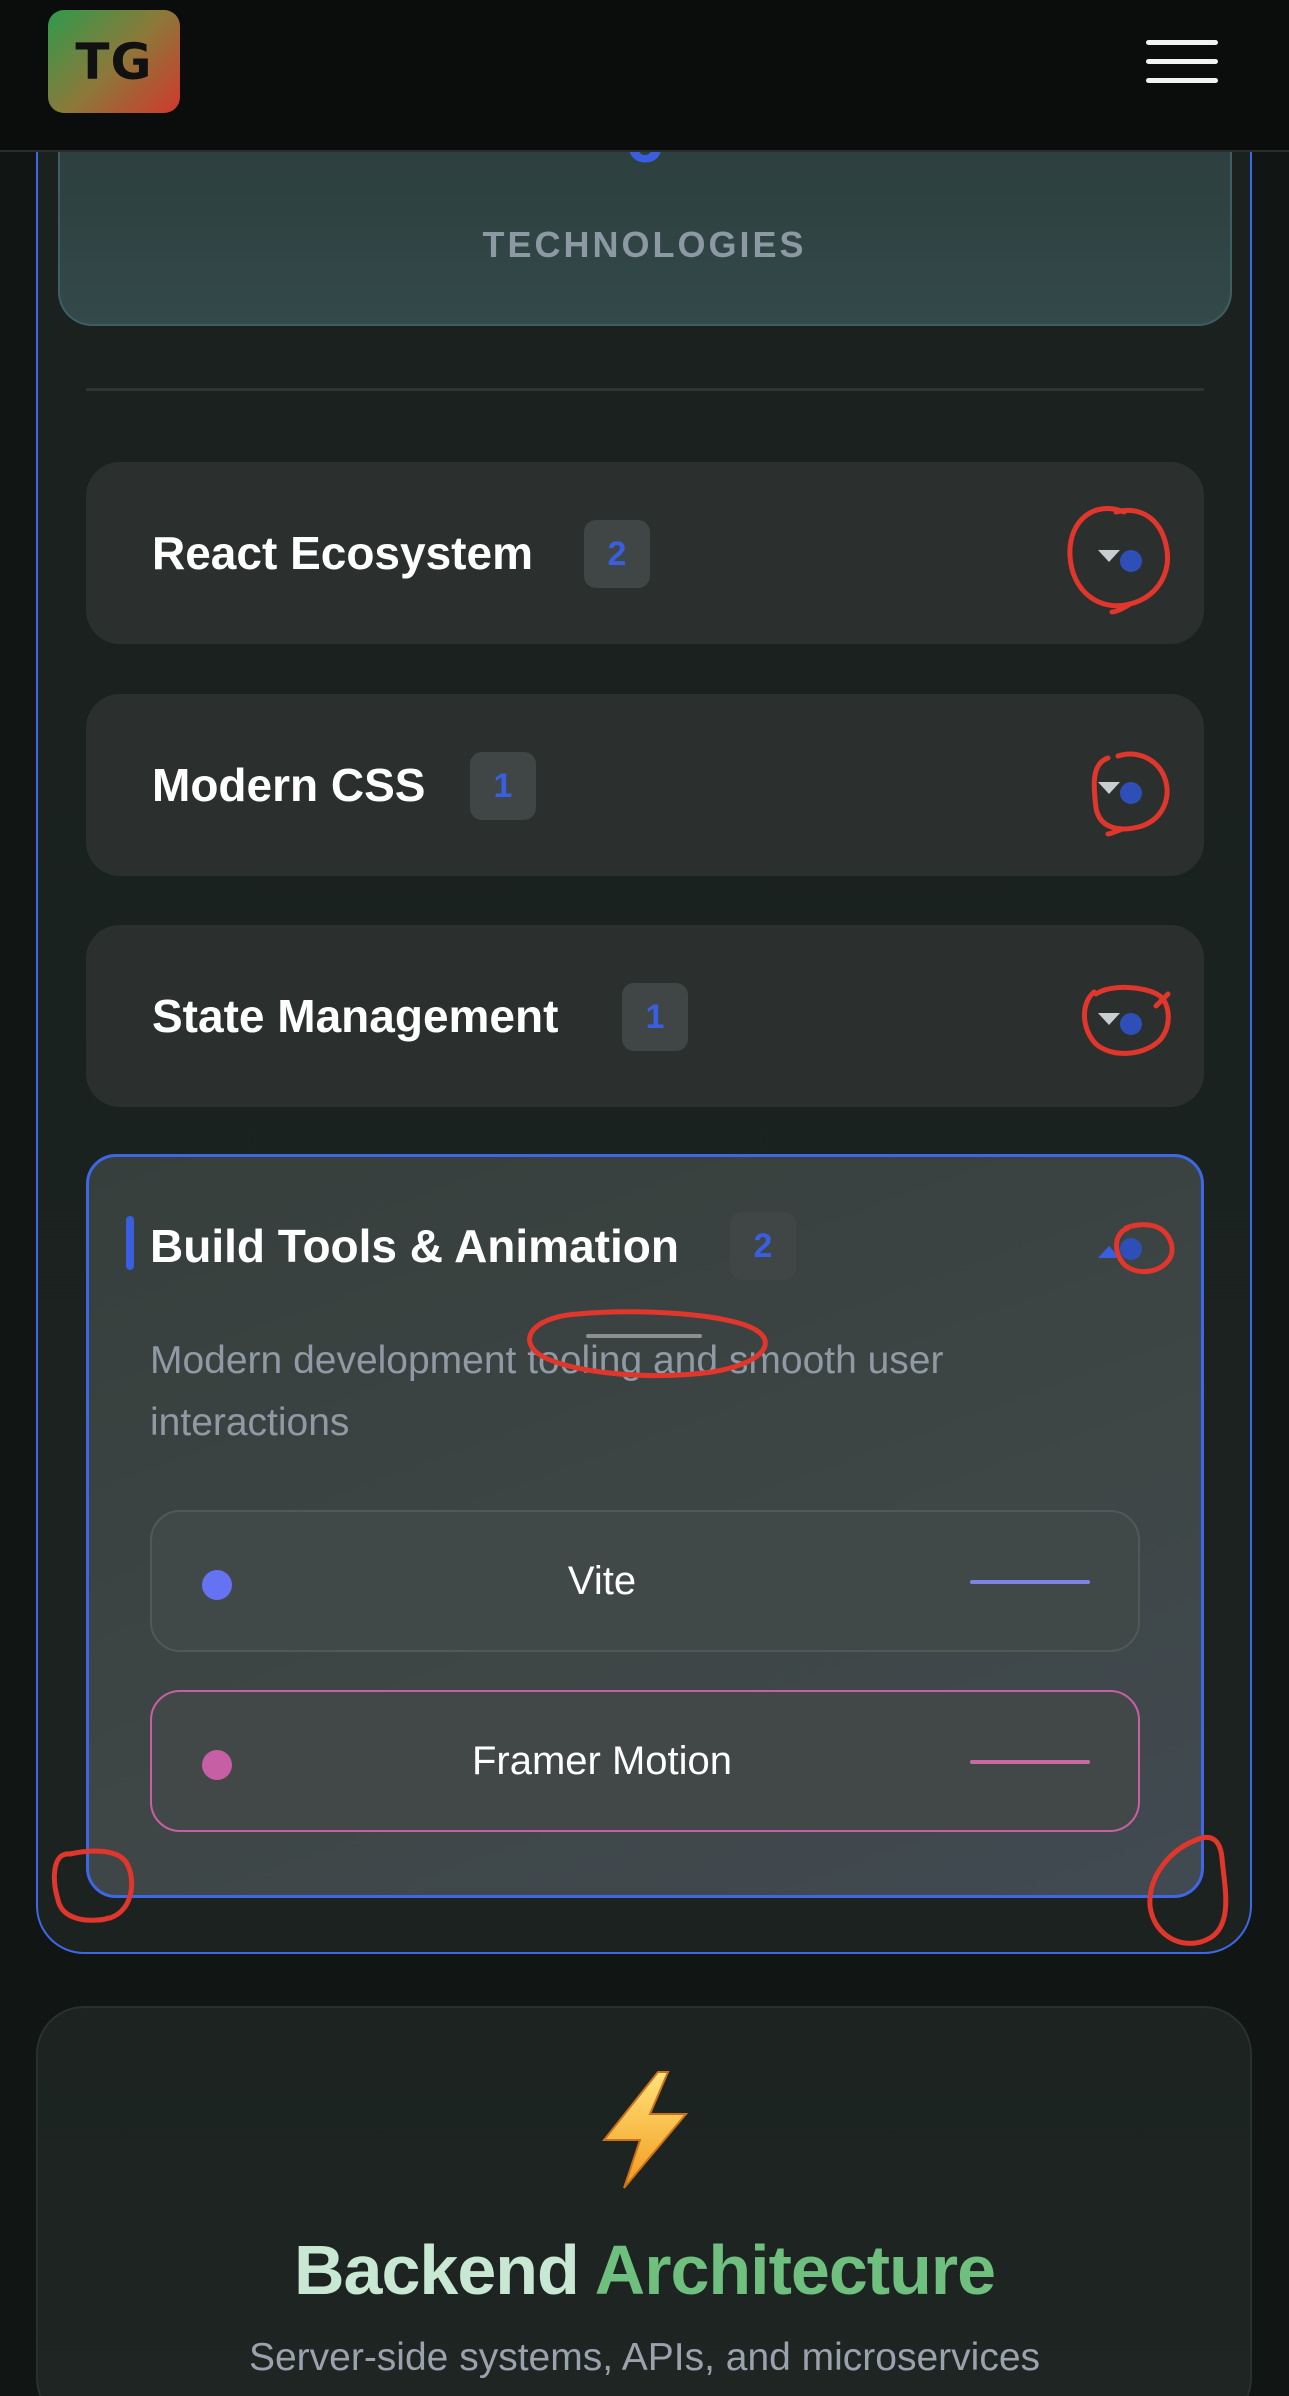 The width and height of the screenshot is (1289, 2396). What do you see at coordinates (644, 244) in the screenshot?
I see `technology-count-label: TECHNOLOGIES` at bounding box center [644, 244].